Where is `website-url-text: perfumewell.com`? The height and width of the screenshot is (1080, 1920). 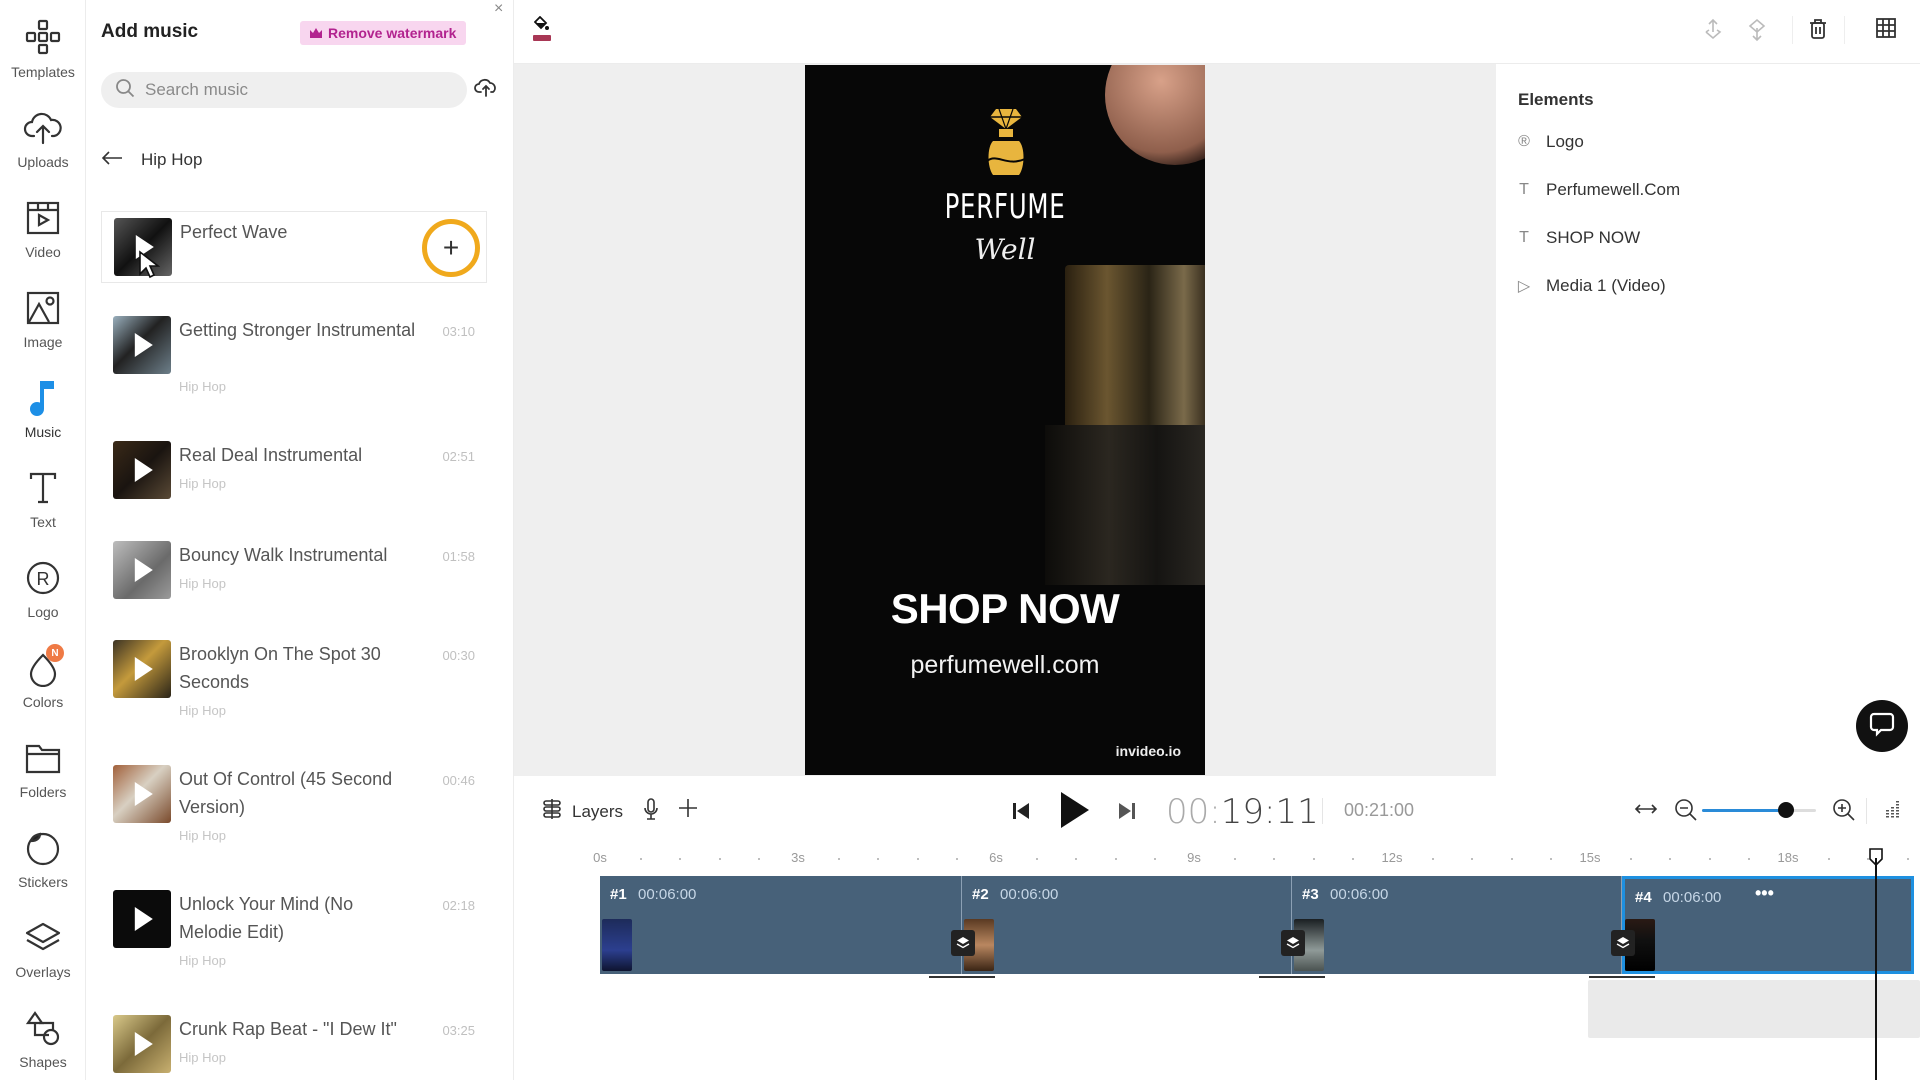 website-url-text: perfumewell.com is located at coordinates (1005, 665).